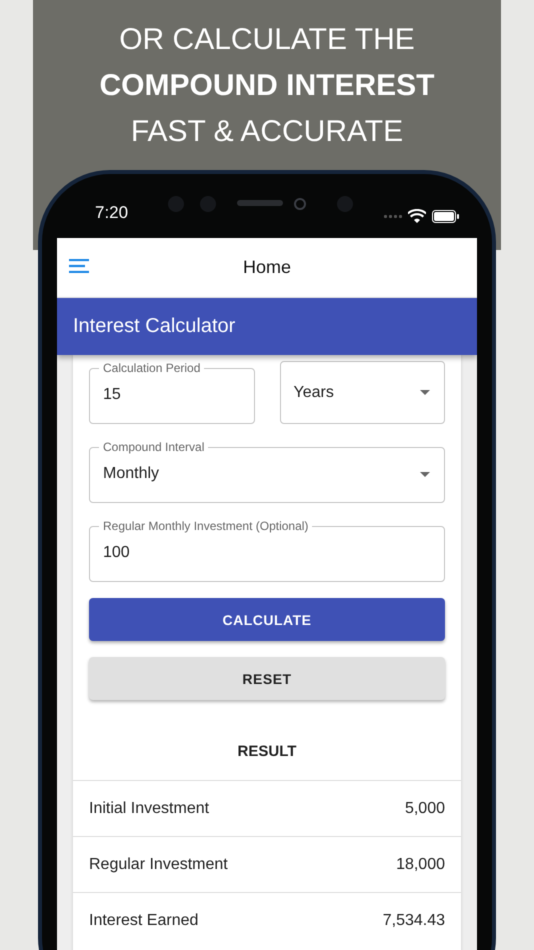  Describe the element at coordinates (111, 213) in the screenshot. I see `status-time: 7:20` at that location.